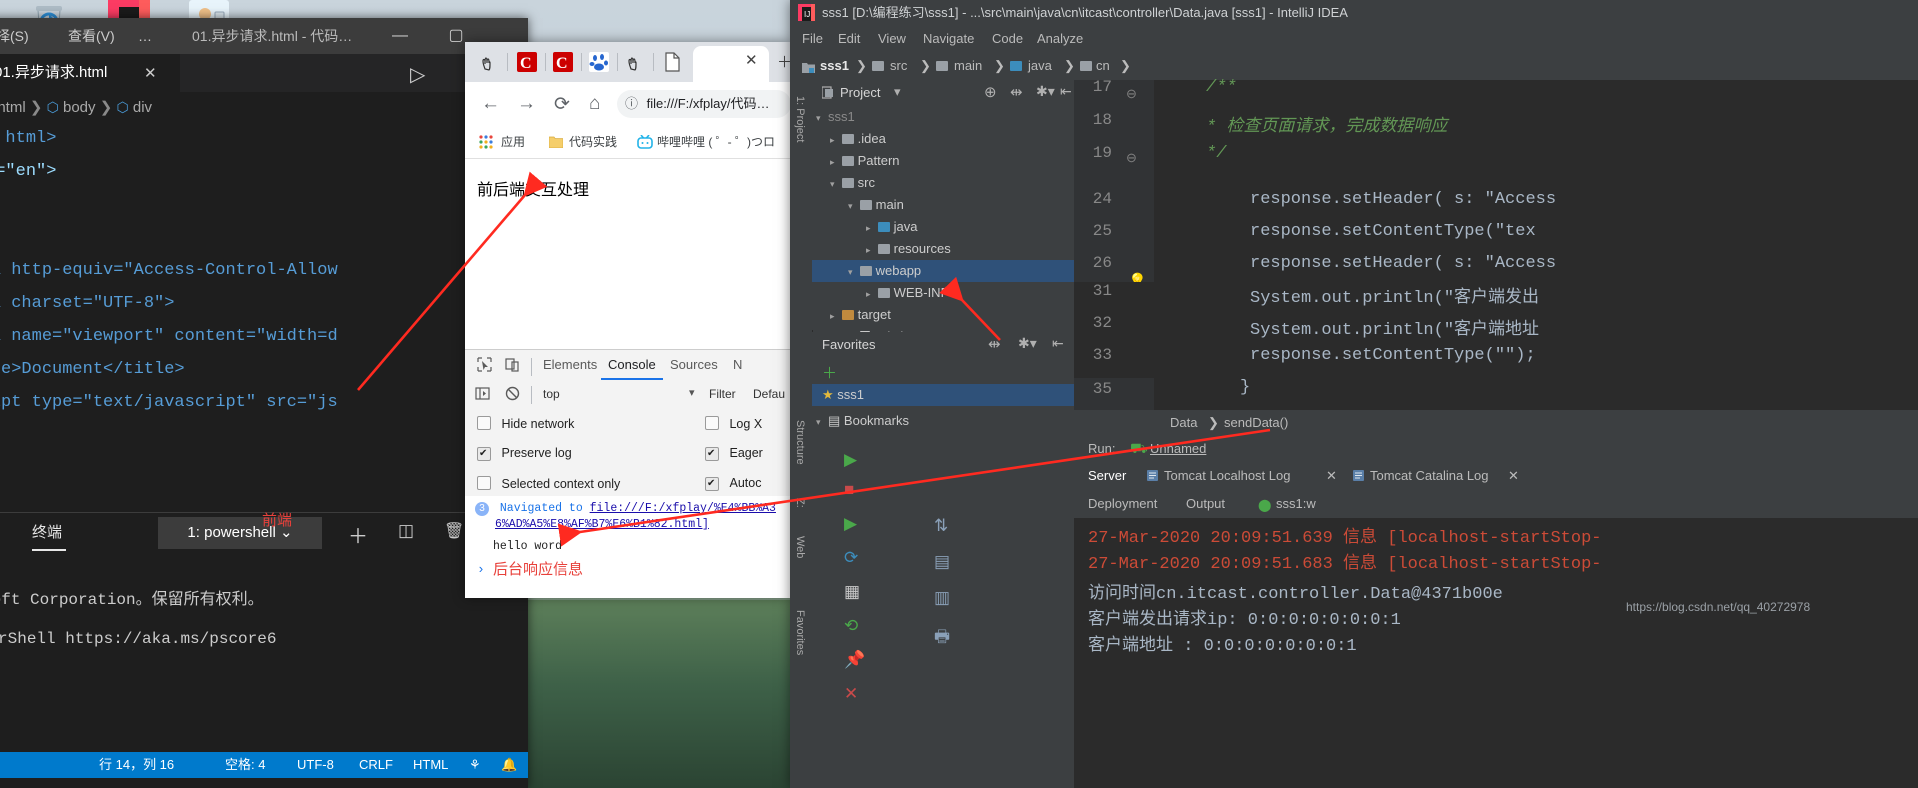 This screenshot has height=788, width=1918. What do you see at coordinates (769, 394) in the screenshot?
I see `console-levels-selector: Defau` at bounding box center [769, 394].